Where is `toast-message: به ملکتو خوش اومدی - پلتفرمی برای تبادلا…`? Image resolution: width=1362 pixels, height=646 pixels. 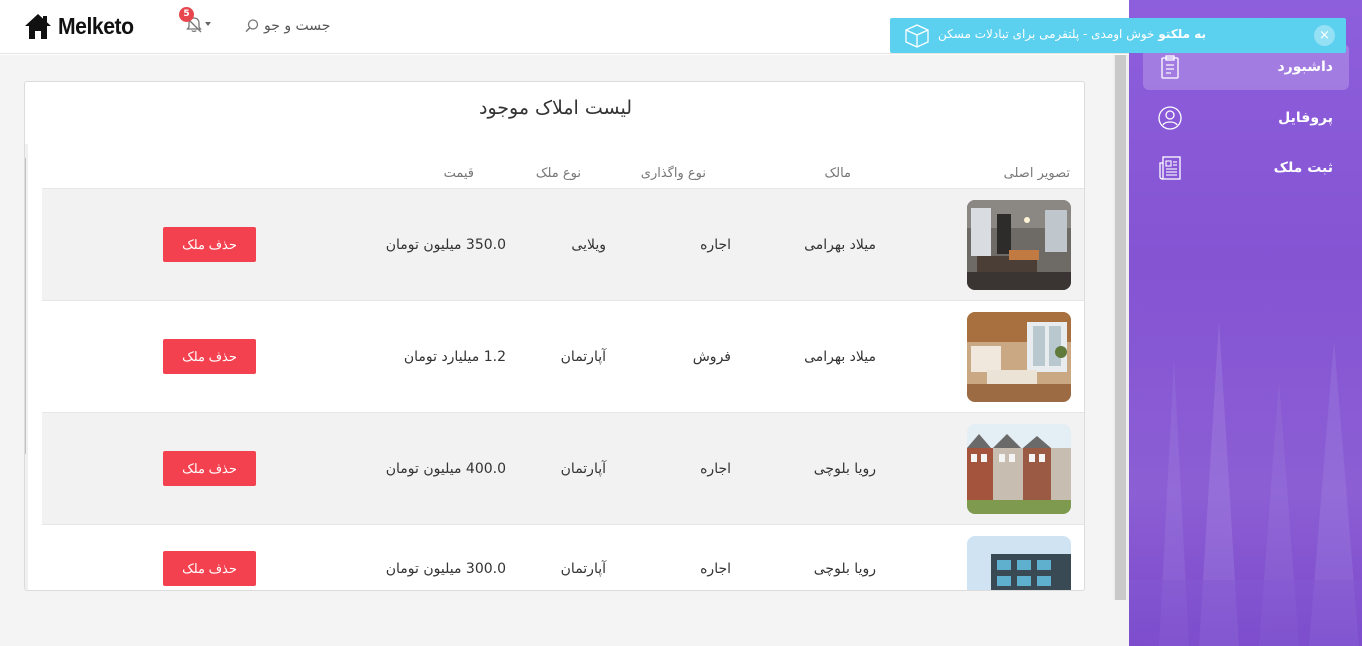
toast-message: به ملکتو خوش اومدی - پلتفرمی برای تبادلا… is located at coordinates (1072, 34).